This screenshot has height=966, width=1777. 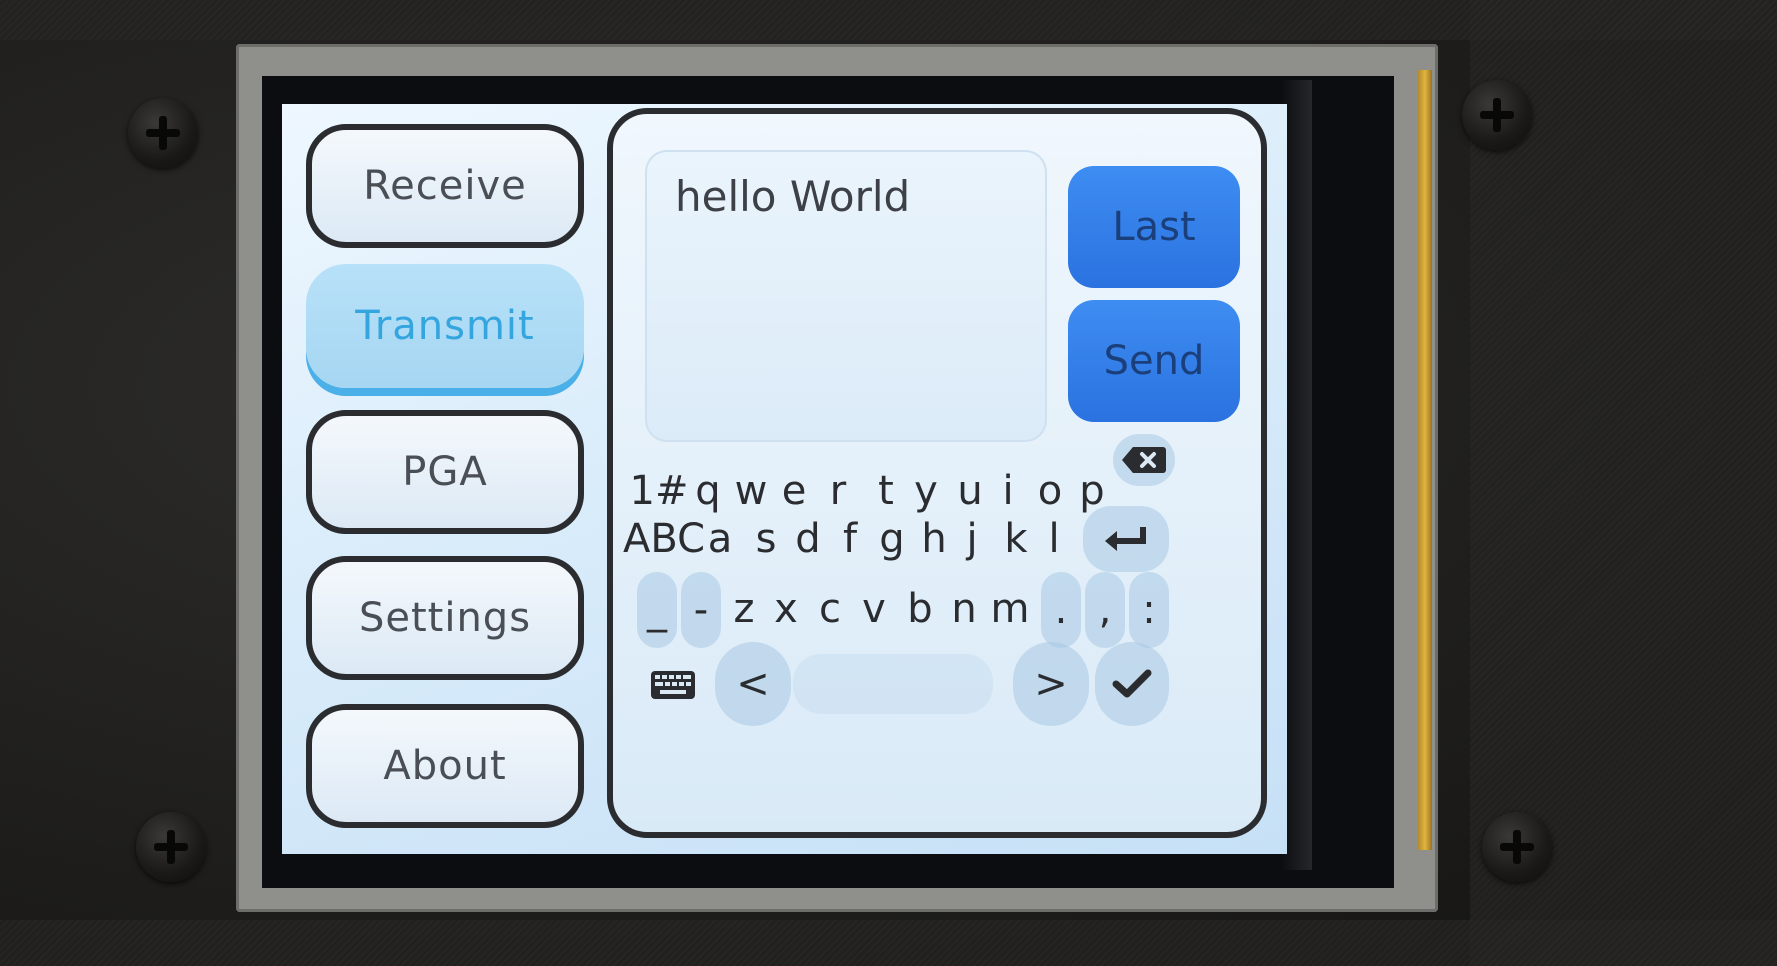 I want to click on backspace-key, so click(x=1144, y=460).